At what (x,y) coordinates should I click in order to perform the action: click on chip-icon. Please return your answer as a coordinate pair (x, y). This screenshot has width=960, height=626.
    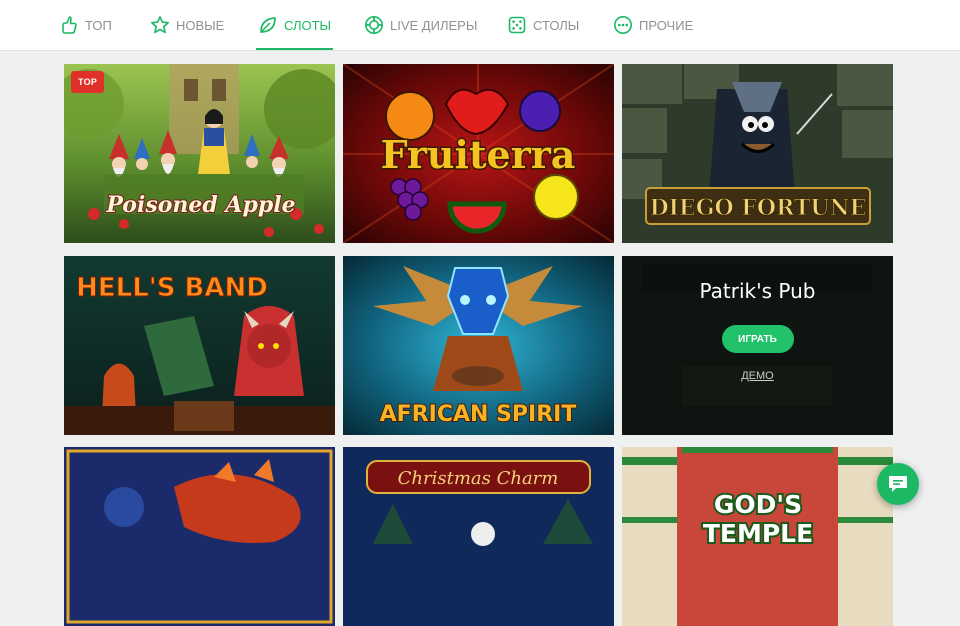
    Looking at the image, I should click on (374, 25).